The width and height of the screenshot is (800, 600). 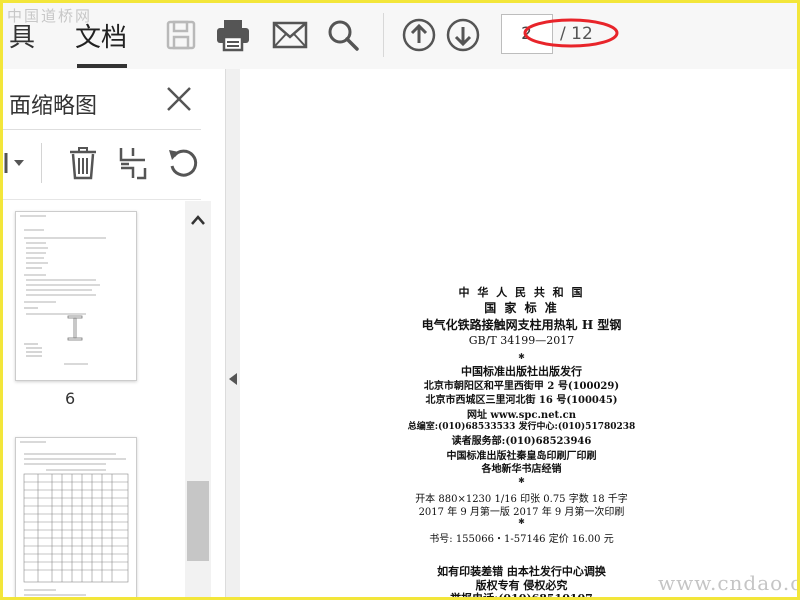 What do you see at coordinates (343, 35) in the screenshot?
I see `search-icon` at bounding box center [343, 35].